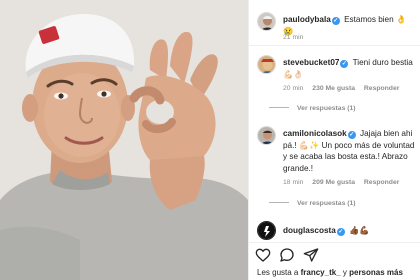  I want to click on comment-time: 20 min, so click(293, 88).